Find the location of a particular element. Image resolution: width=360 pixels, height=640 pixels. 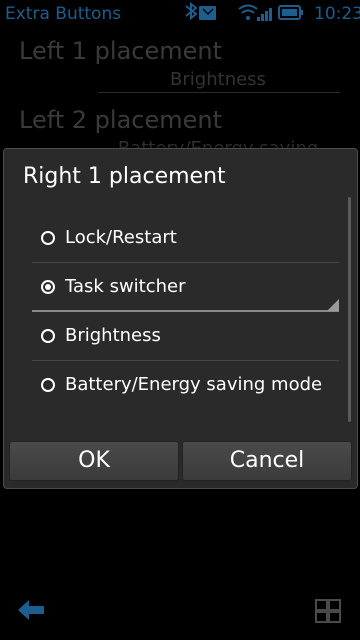

ok-button: OK is located at coordinates (94, 461).